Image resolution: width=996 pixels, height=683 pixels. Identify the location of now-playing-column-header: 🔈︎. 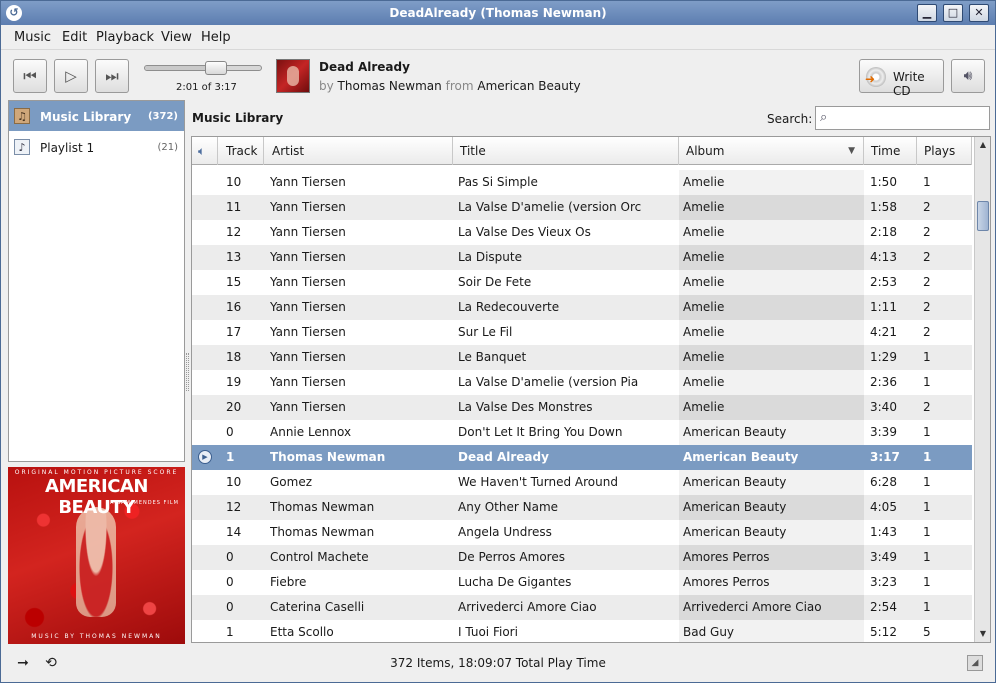
(205, 151).